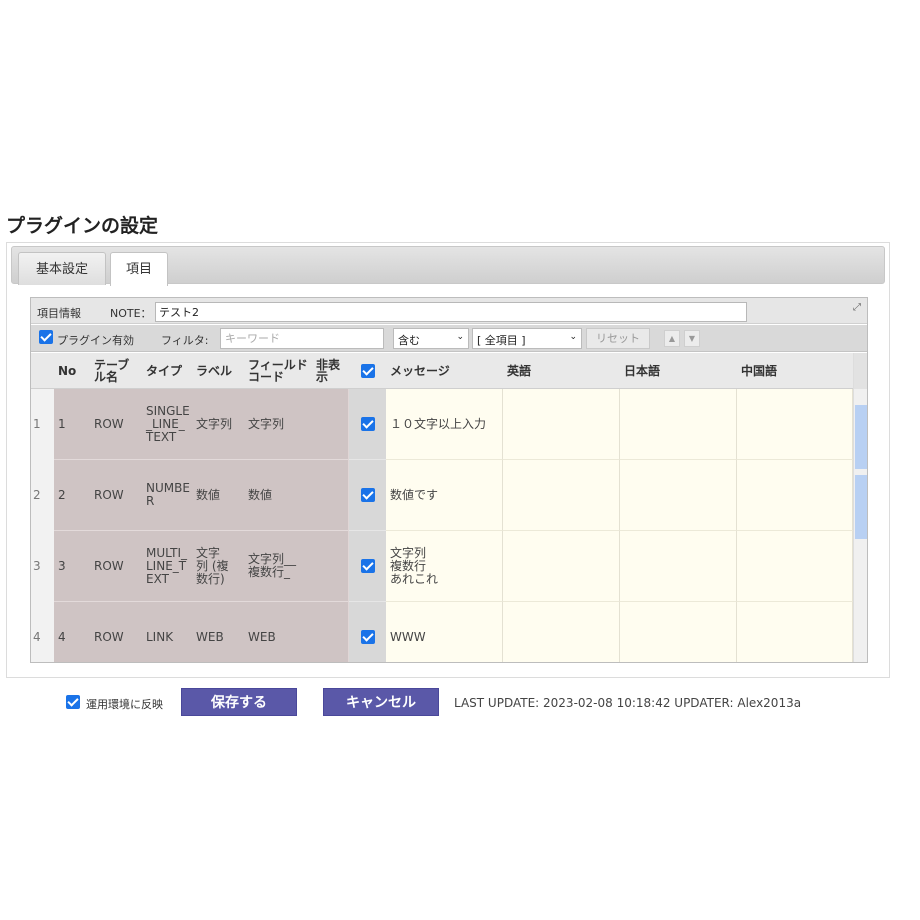  I want to click on cell-message: １０文字以上入力, so click(444, 424).